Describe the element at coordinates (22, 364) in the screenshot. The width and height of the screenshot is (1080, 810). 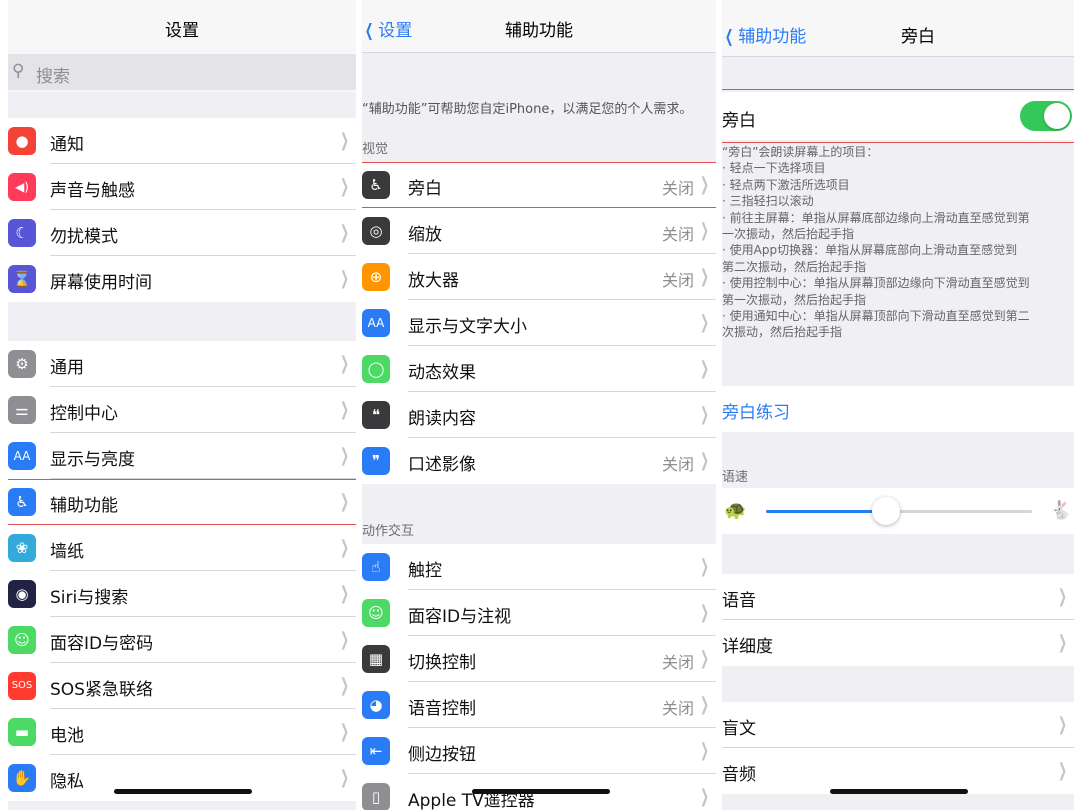
I see `gear-icon: ⚙` at that location.